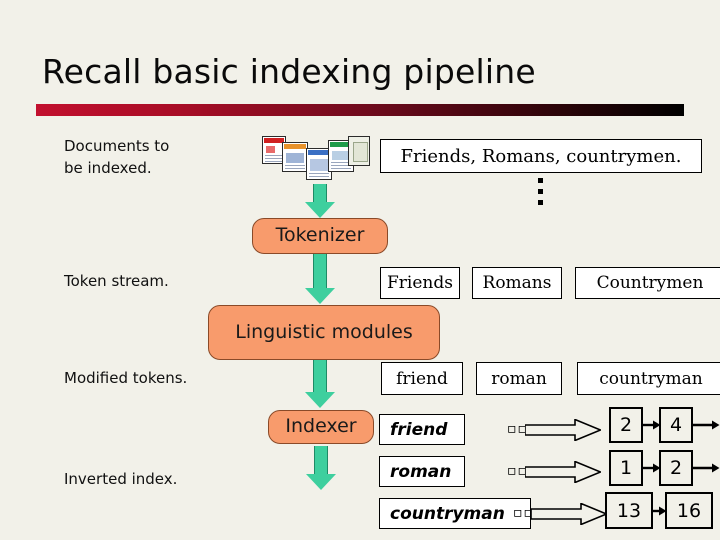 The height and width of the screenshot is (540, 720). What do you see at coordinates (647, 283) in the screenshot?
I see `token-box: Countrymen` at bounding box center [647, 283].